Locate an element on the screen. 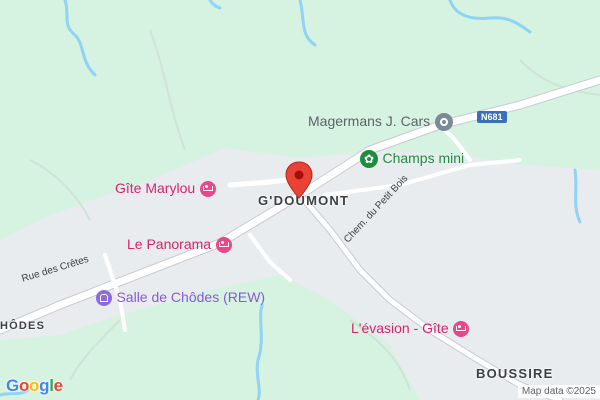 Image resolution: width=600 pixels, height=400 pixels. poi-magermans-label: Magermans J. Cars is located at coordinates (369, 121).